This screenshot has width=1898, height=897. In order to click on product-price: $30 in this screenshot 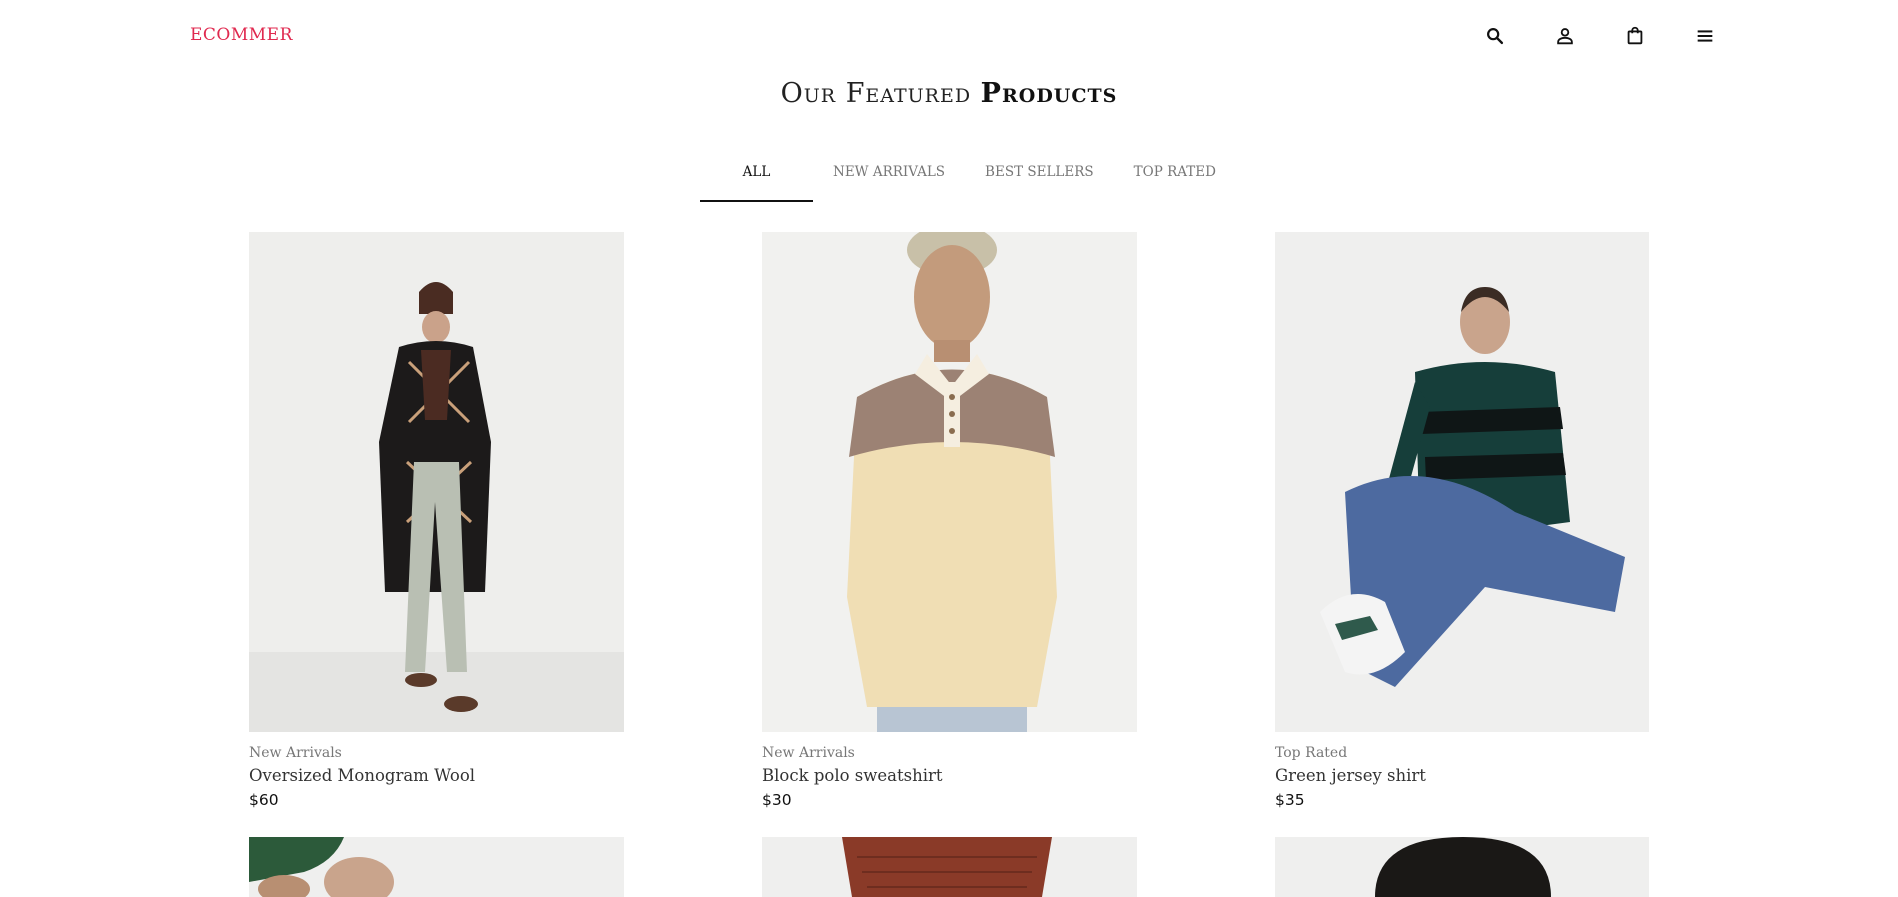, I will do `click(777, 800)`.